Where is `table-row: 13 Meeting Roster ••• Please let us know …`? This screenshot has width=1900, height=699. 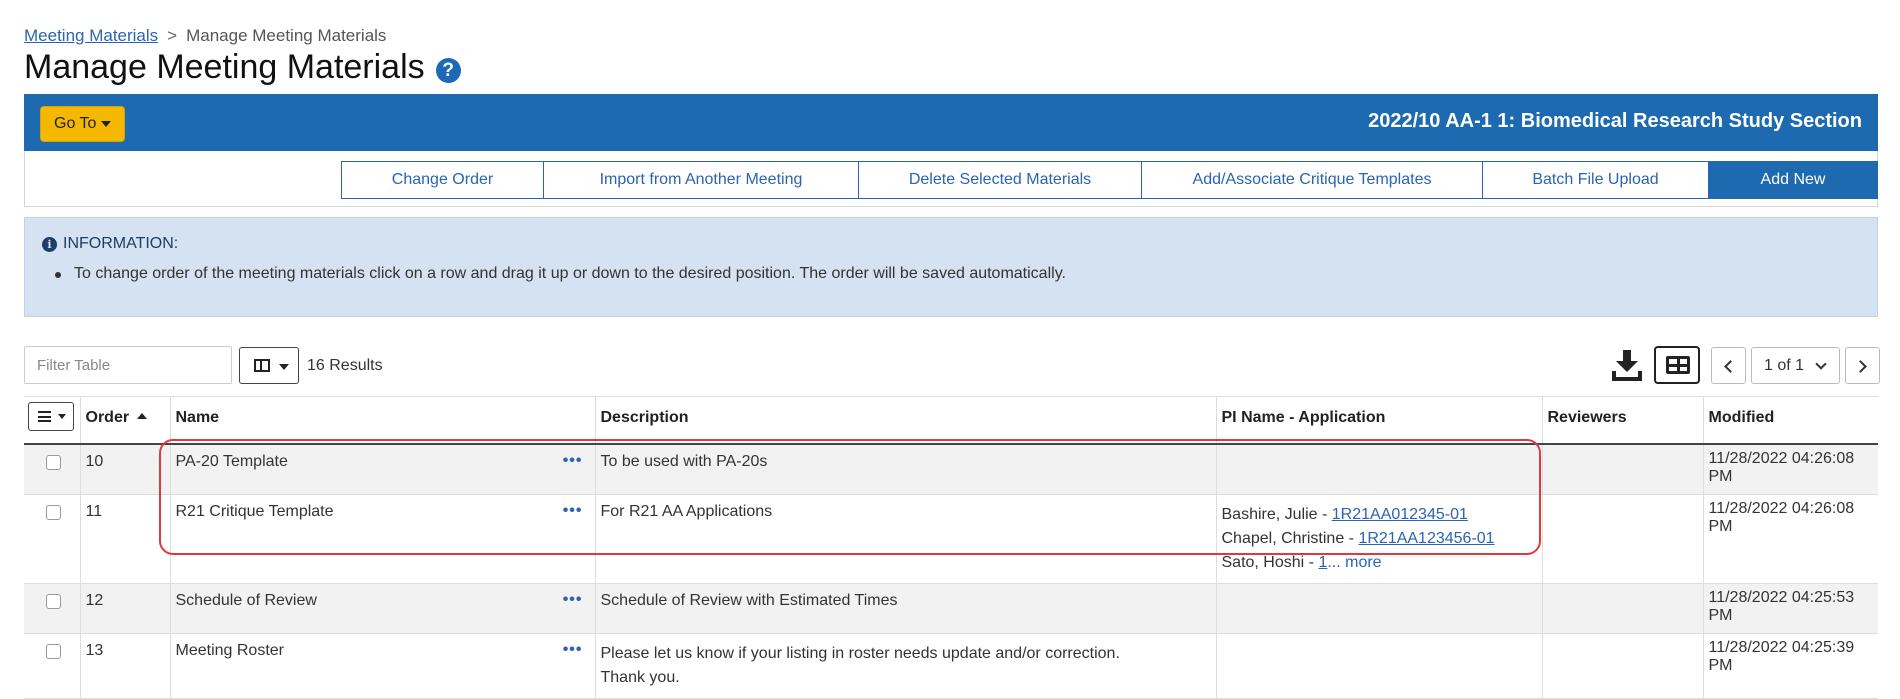
table-row: 13 Meeting Roster ••• Please let us know … is located at coordinates (951, 666).